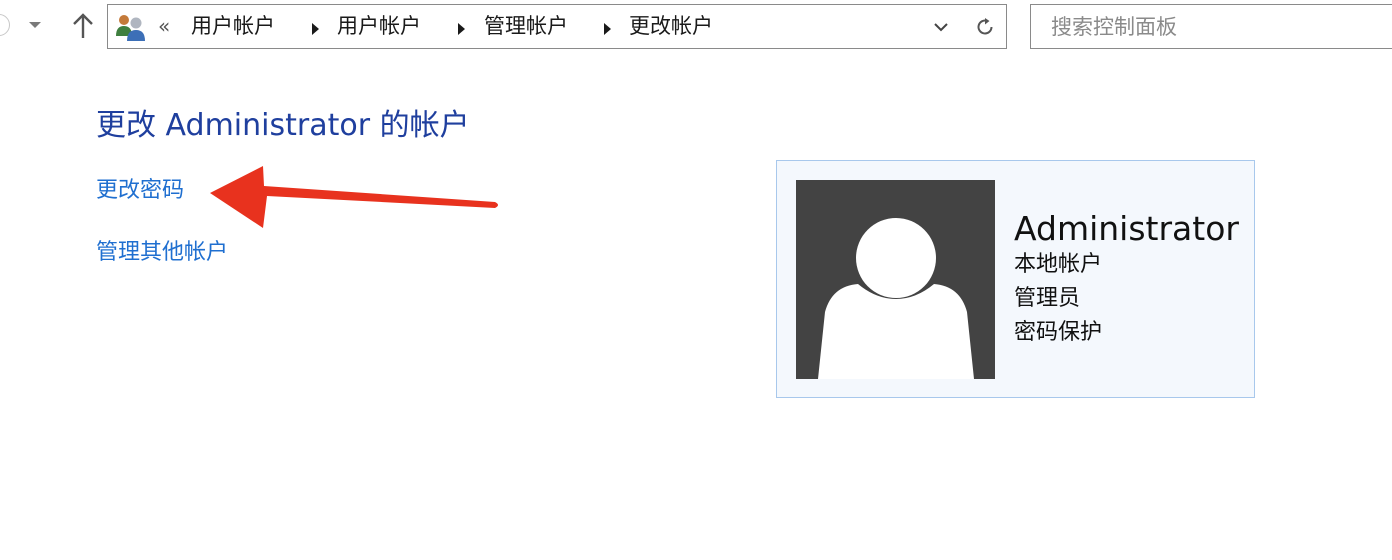  What do you see at coordinates (379, 26) in the screenshot?
I see `breadcrumb-item-user-accounts-2: 用户帐户` at bounding box center [379, 26].